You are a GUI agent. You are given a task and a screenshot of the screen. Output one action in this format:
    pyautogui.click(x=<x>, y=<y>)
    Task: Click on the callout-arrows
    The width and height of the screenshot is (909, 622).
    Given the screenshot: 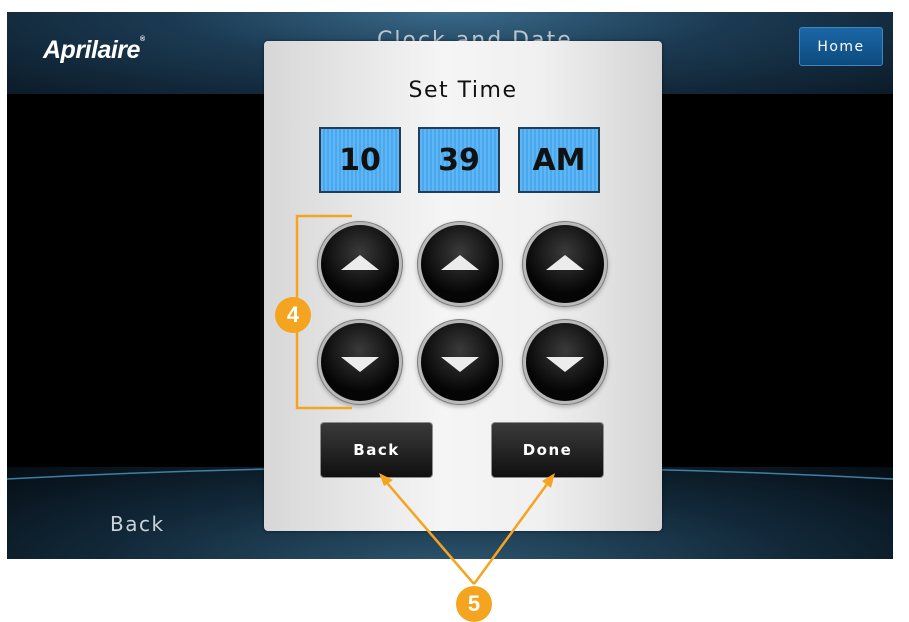 What is the action you would take?
    pyautogui.click(x=467, y=529)
    